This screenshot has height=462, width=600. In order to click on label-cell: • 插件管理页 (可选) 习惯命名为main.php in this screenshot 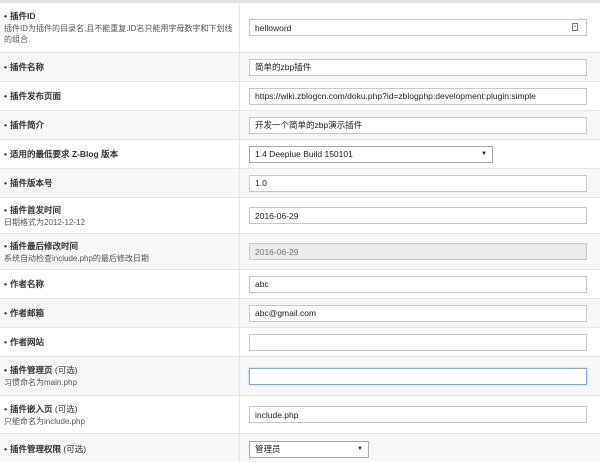, I will do `click(120, 376)`.